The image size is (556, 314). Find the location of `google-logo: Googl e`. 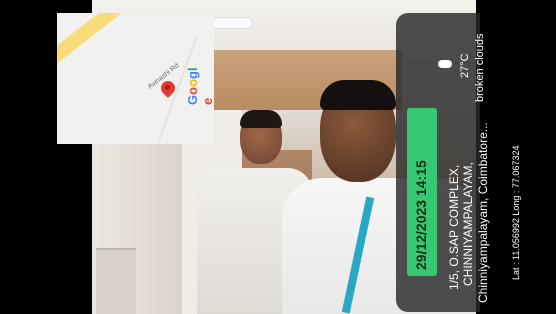

google-logo: Googl e is located at coordinates (199, 85).